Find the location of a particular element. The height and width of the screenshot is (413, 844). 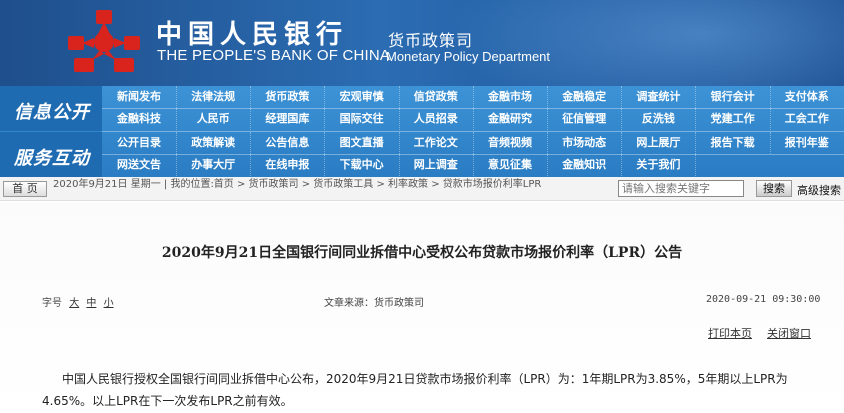

nav-item: 国际交往 is located at coordinates (362, 119).